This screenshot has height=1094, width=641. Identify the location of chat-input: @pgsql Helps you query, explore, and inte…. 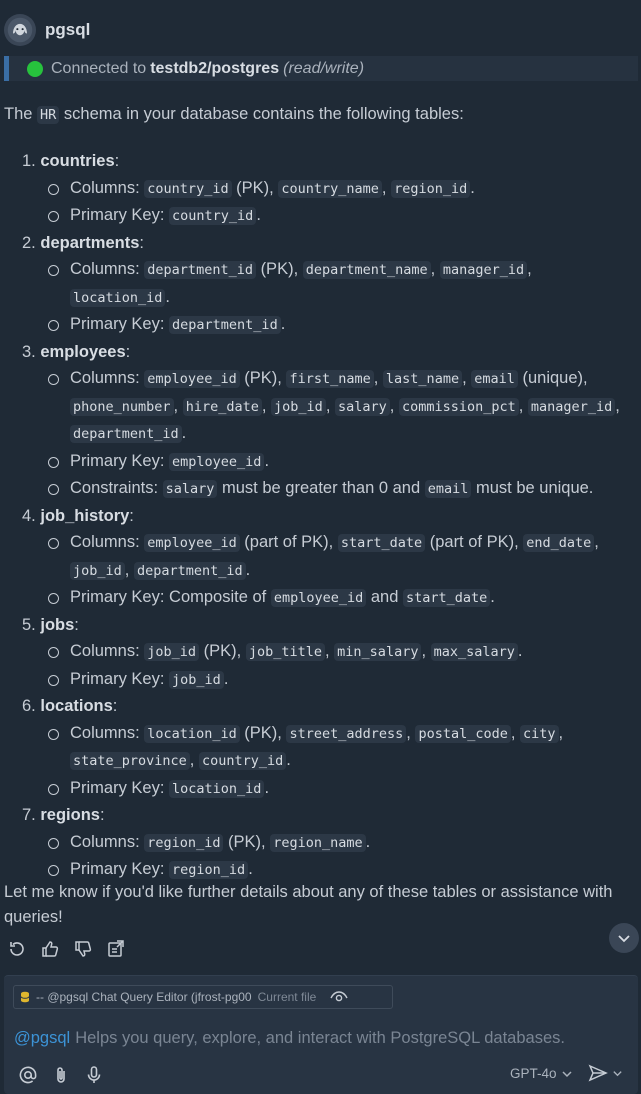
(289, 1038).